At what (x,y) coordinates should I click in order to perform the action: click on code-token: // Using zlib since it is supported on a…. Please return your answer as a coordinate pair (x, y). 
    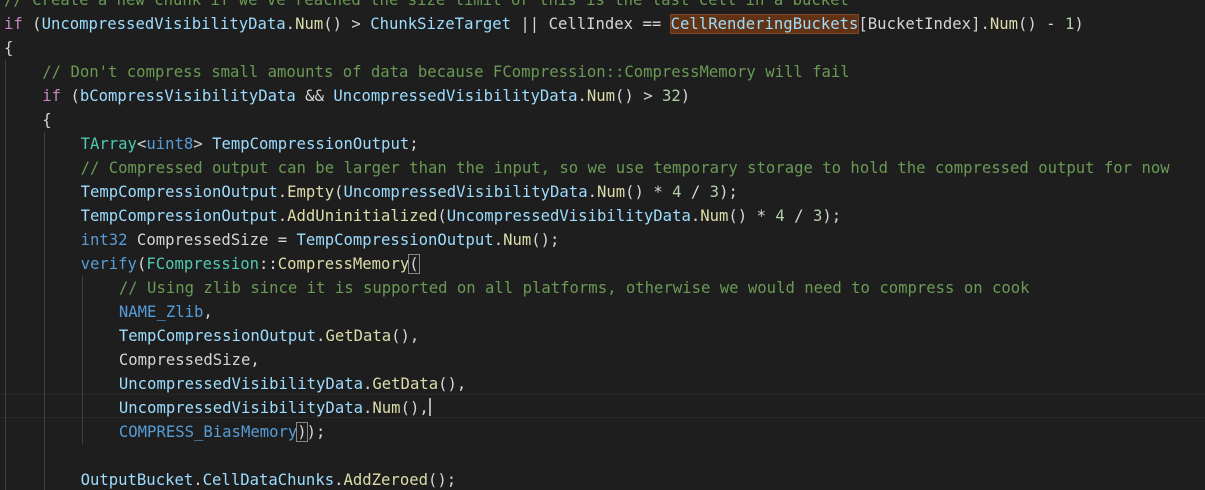
    Looking at the image, I should click on (574, 288).